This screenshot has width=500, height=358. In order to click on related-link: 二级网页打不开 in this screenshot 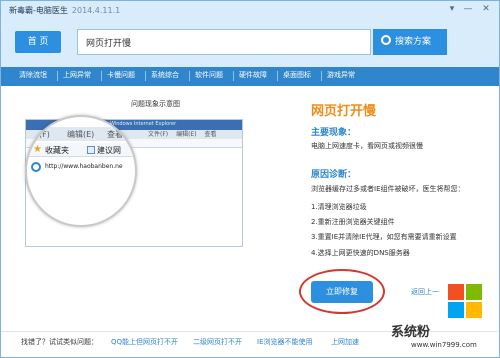, I will do `click(217, 342)`.